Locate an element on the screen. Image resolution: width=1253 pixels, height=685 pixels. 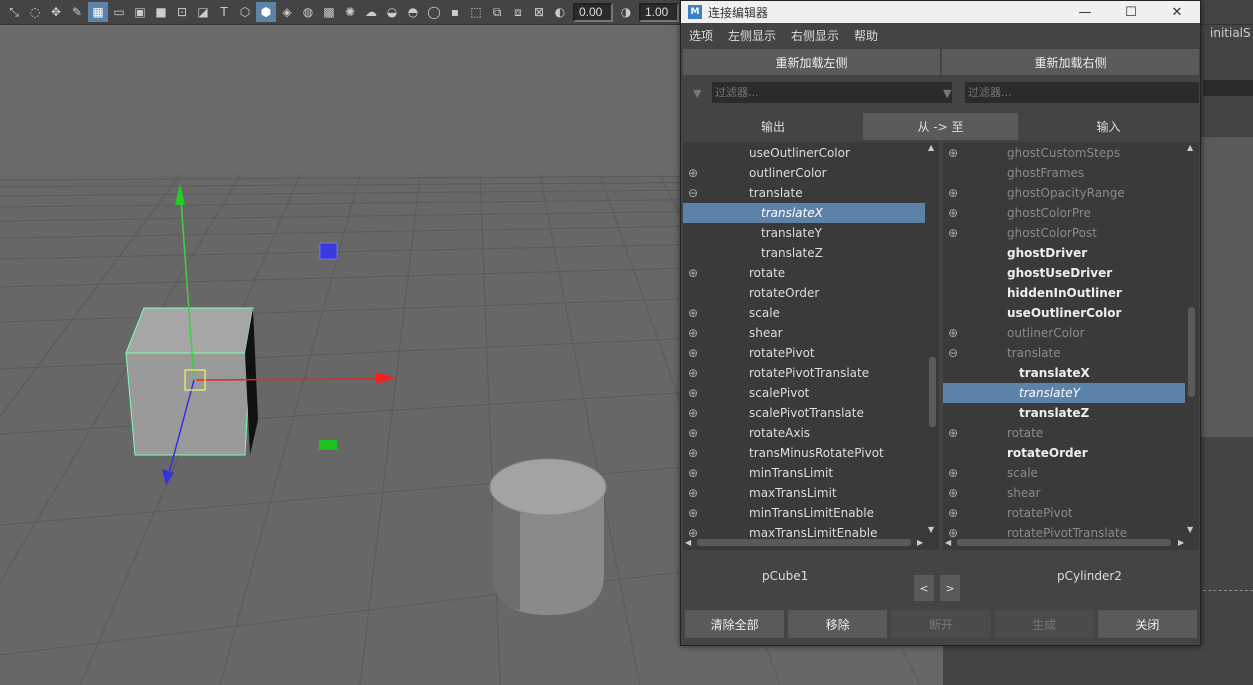
right-scroll-thumb is located at coordinates (1191, 352).